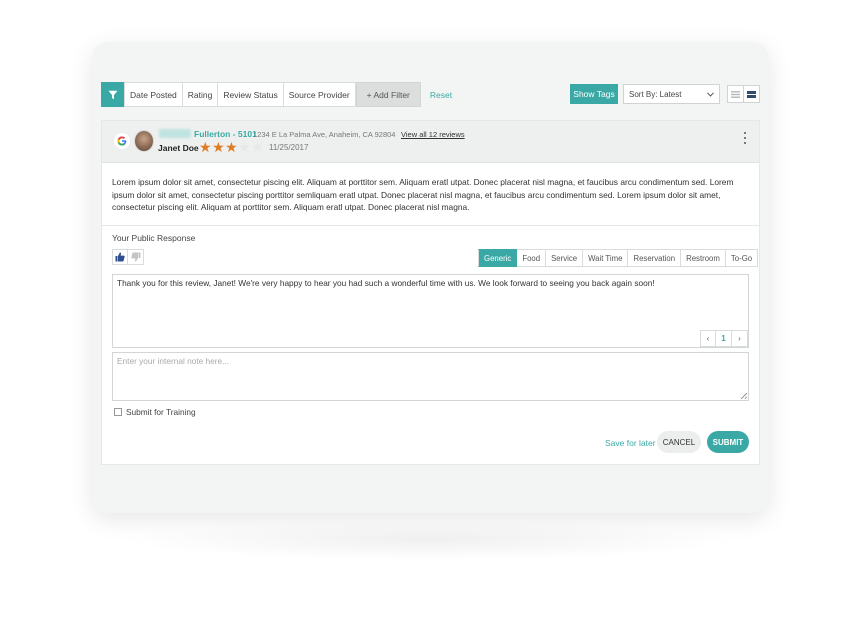 This screenshot has height=617, width=860. I want to click on thumbs-up-icon, so click(120, 257).